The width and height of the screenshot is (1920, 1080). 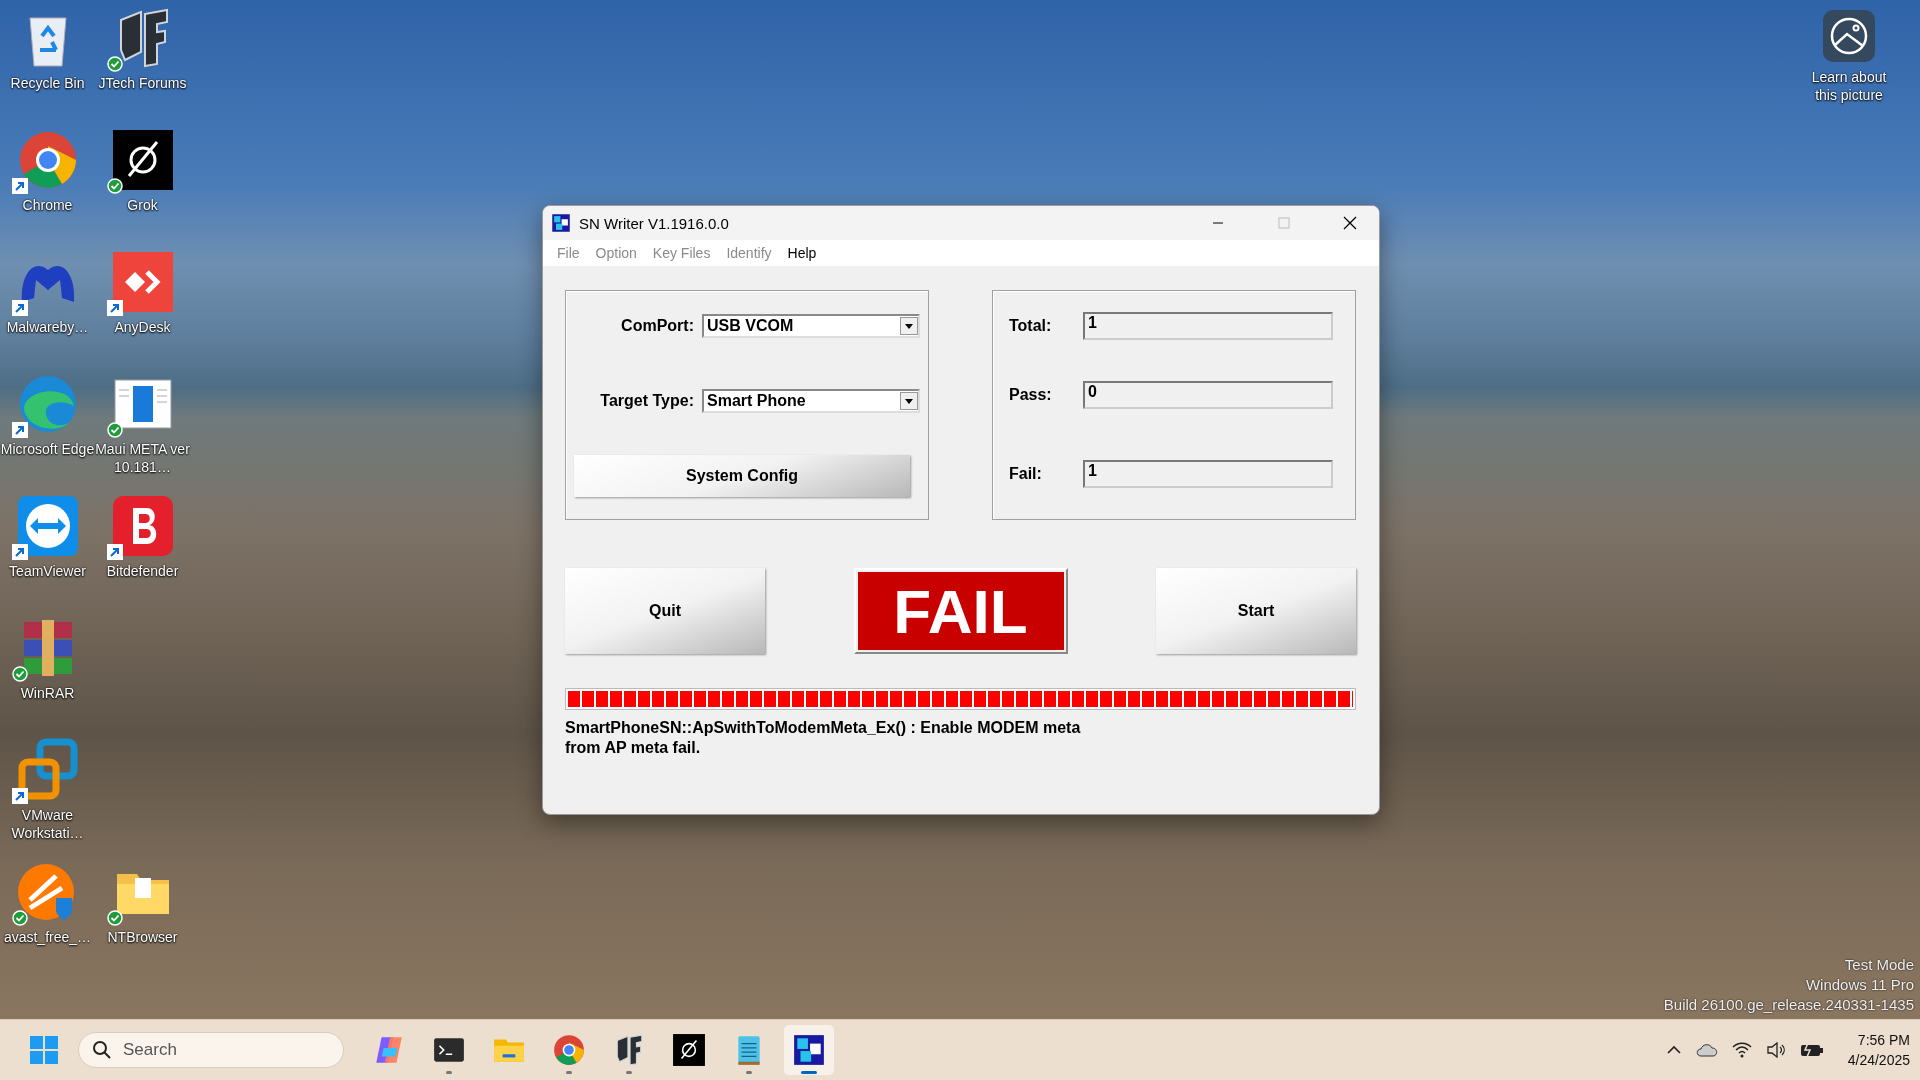 What do you see at coordinates (802, 253) in the screenshot?
I see `menu-item: Help` at bounding box center [802, 253].